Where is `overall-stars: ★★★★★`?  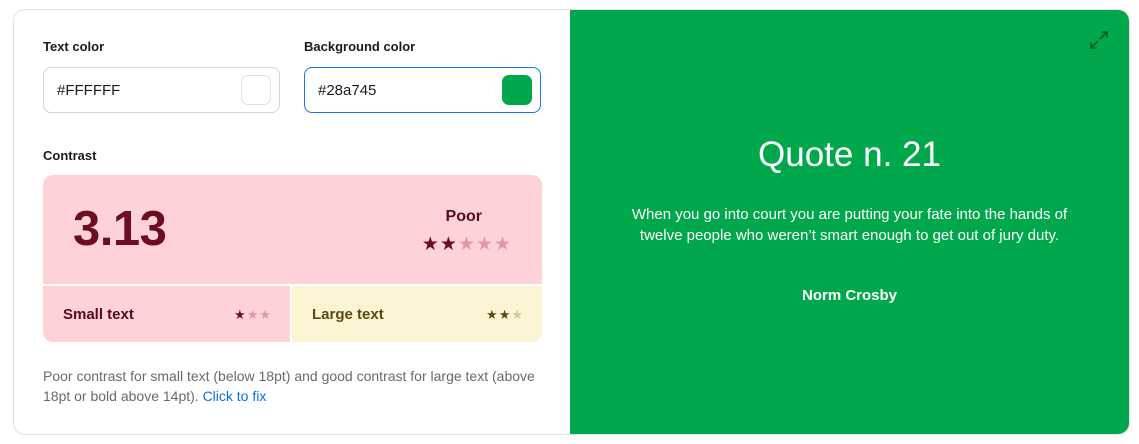
overall-stars: ★★★★★ is located at coordinates (467, 244).